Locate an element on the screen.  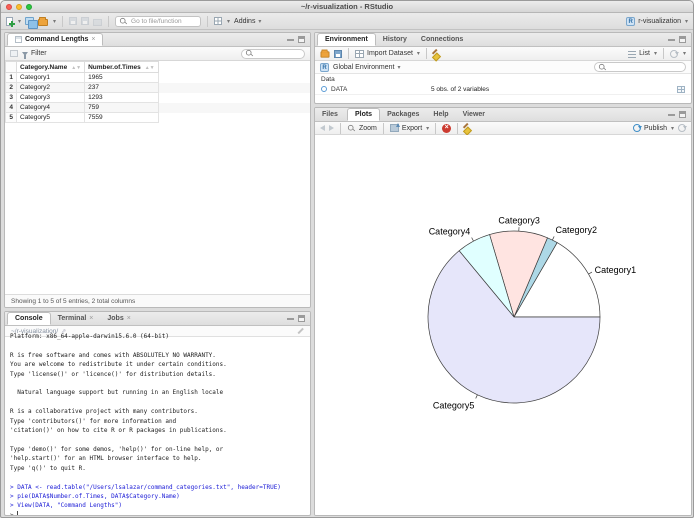
list-label: List is located at coordinates (644, 53).